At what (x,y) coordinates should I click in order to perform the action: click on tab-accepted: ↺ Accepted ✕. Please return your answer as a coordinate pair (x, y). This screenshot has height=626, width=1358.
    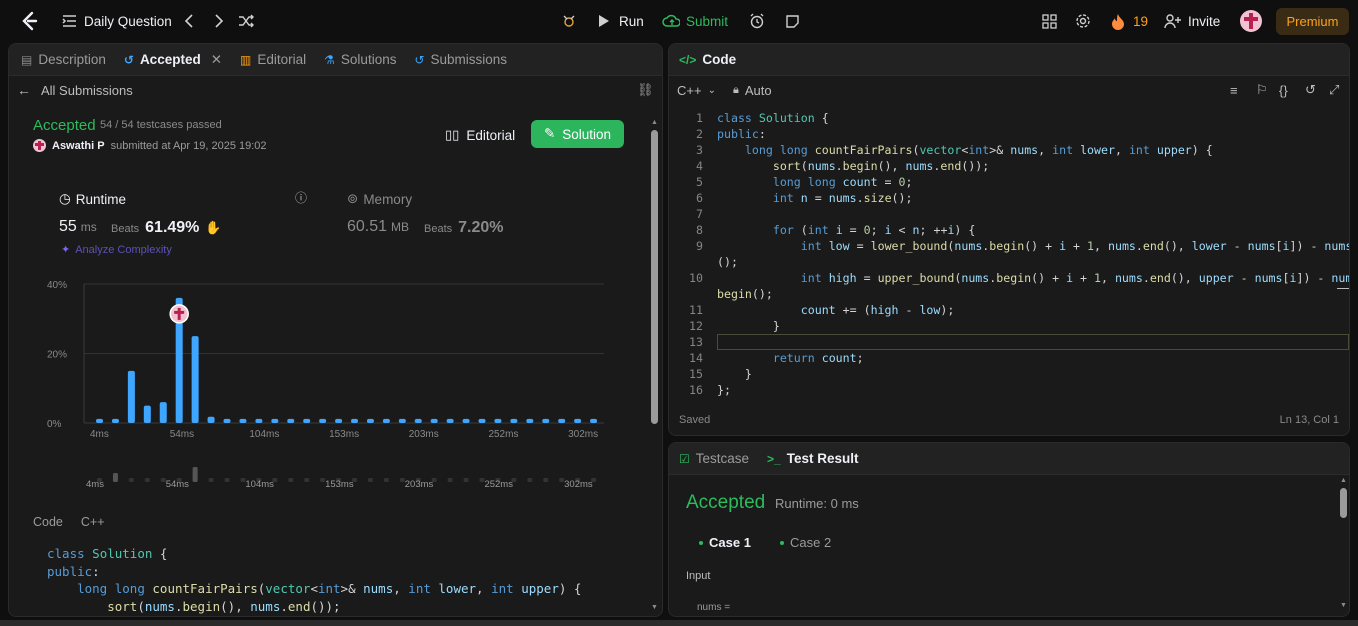
    Looking at the image, I should click on (173, 60).